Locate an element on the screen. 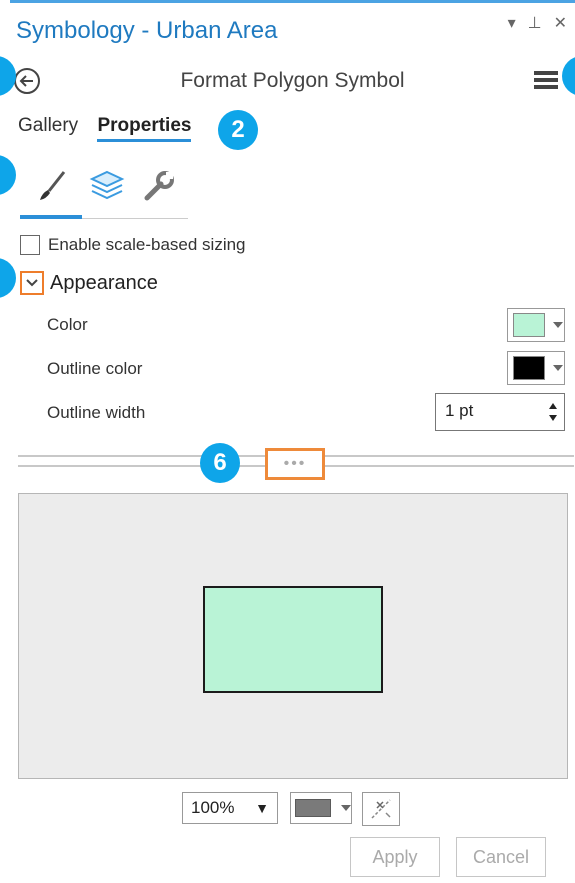 The image size is (575, 883). pane-title: Symbology - Urban Area is located at coordinates (147, 30).